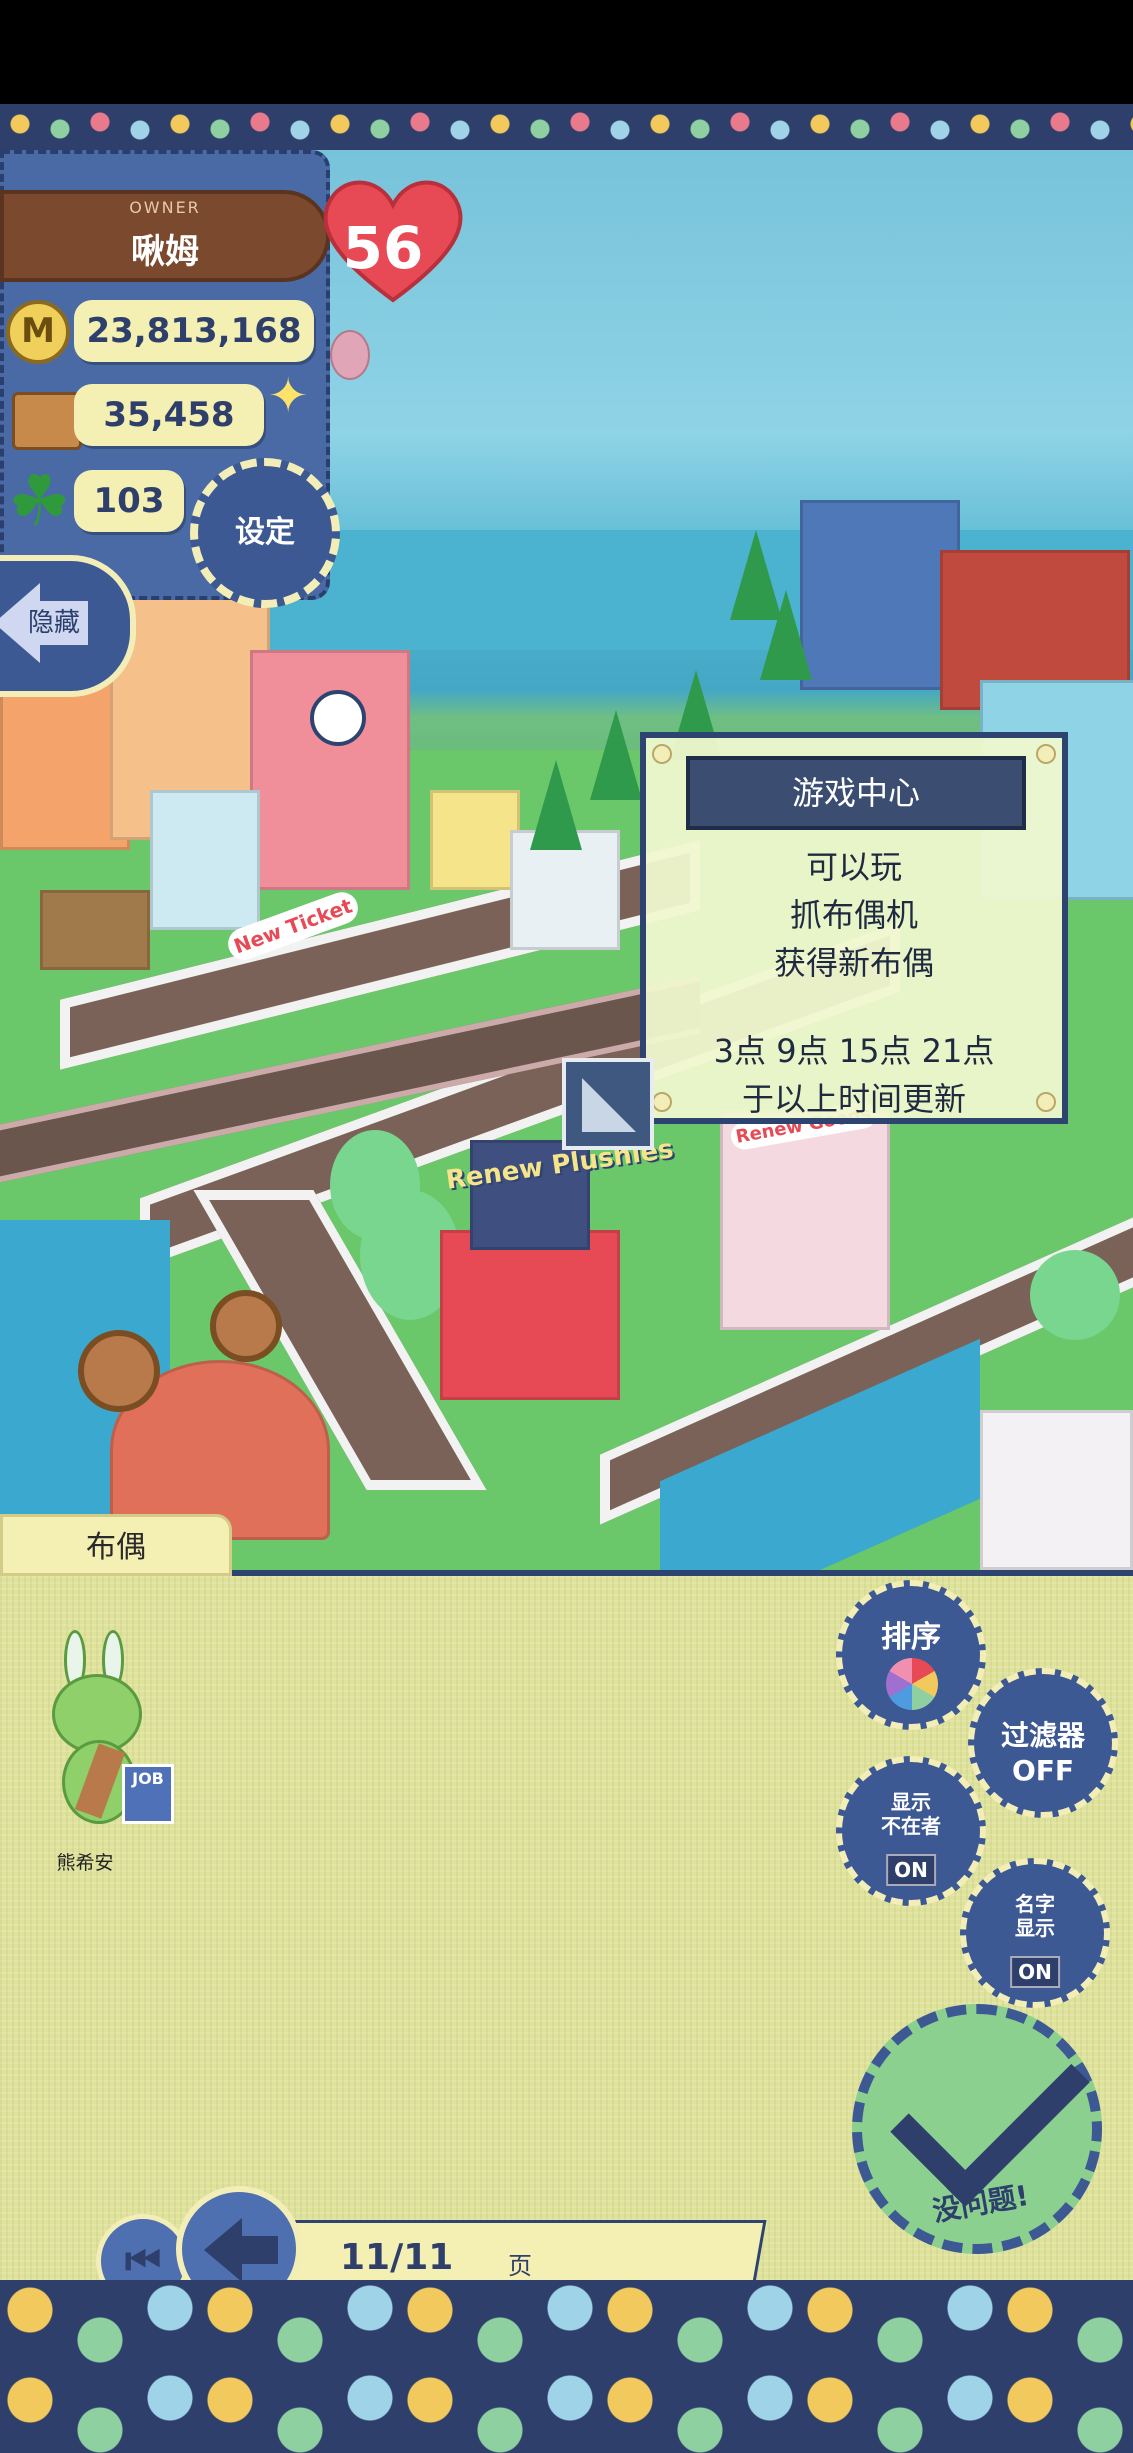 This screenshot has height=2453, width=1133. What do you see at coordinates (853, 867) in the screenshot?
I see `popup-line: 可以玩` at bounding box center [853, 867].